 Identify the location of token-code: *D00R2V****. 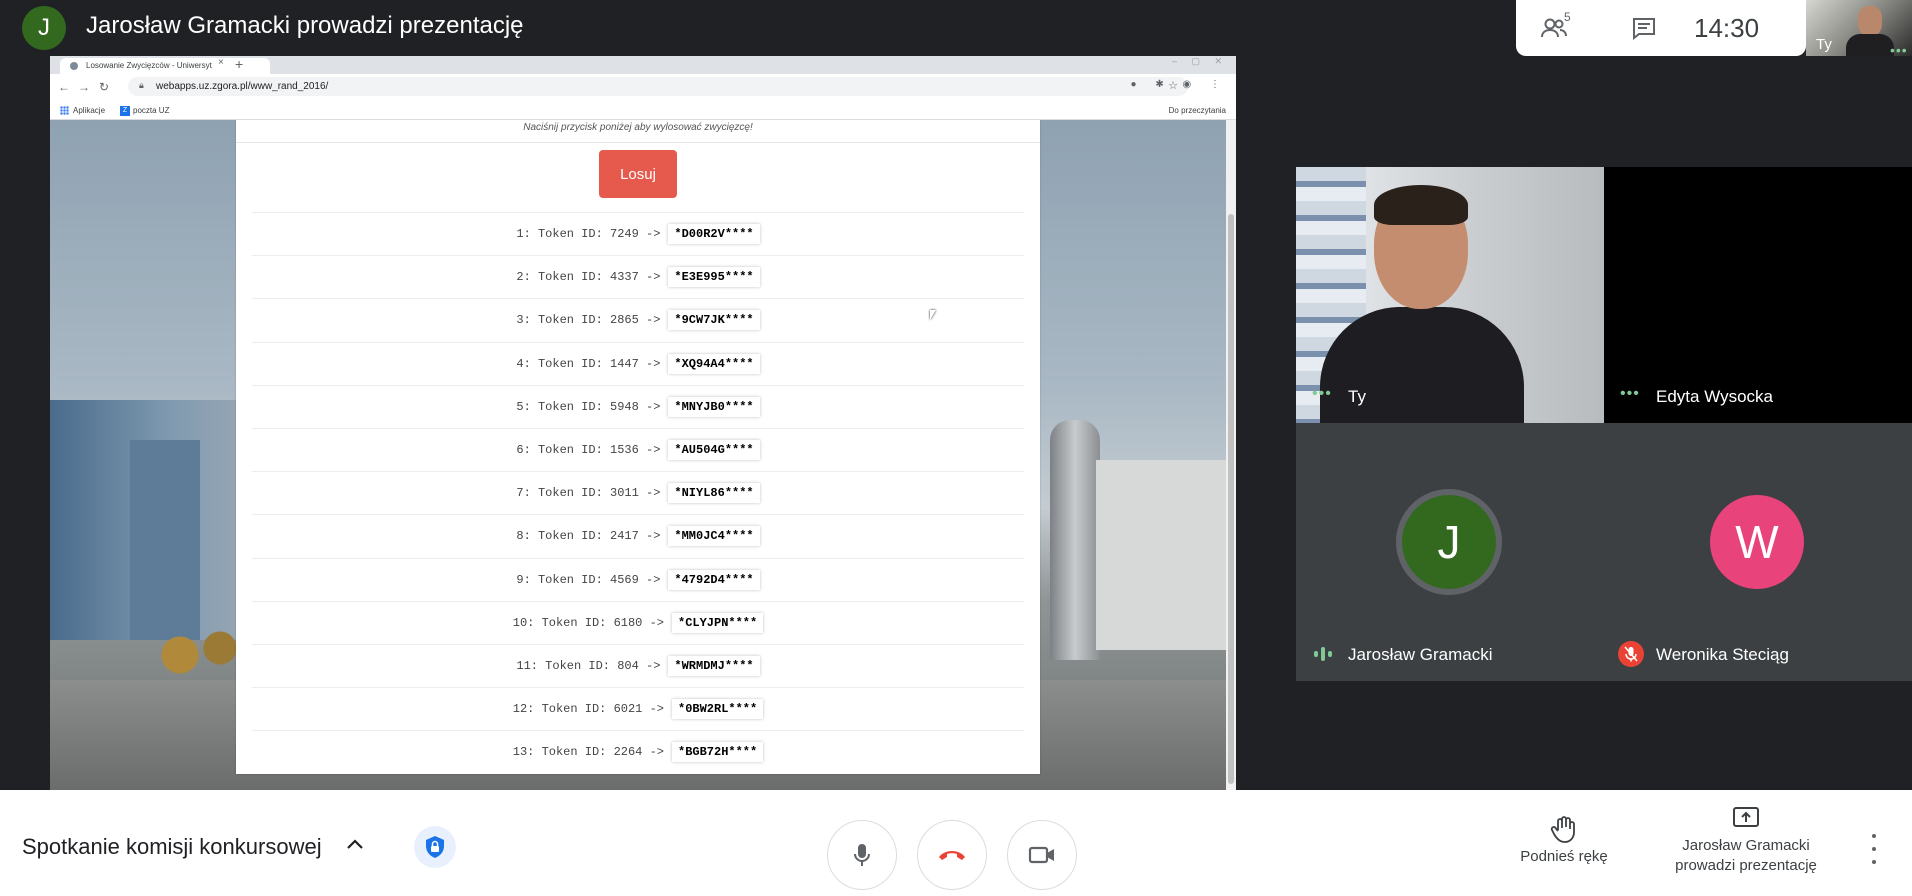
(714, 234).